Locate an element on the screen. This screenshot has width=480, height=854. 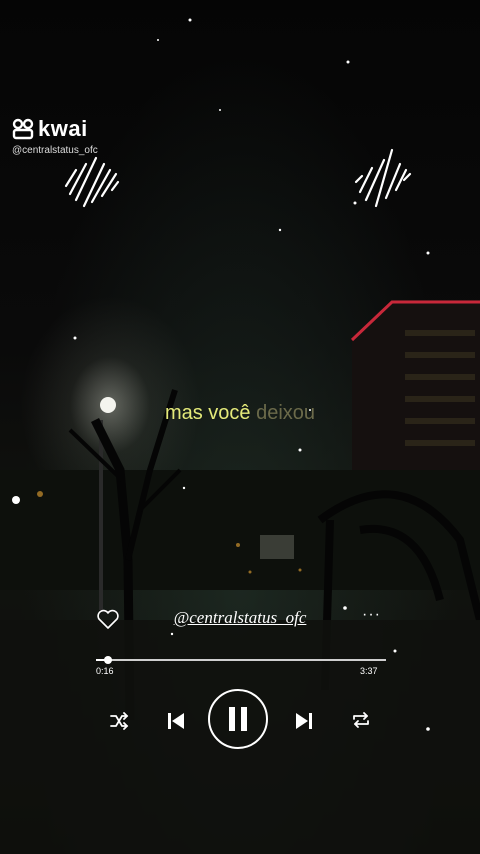
next-button is located at coordinates (304, 721).